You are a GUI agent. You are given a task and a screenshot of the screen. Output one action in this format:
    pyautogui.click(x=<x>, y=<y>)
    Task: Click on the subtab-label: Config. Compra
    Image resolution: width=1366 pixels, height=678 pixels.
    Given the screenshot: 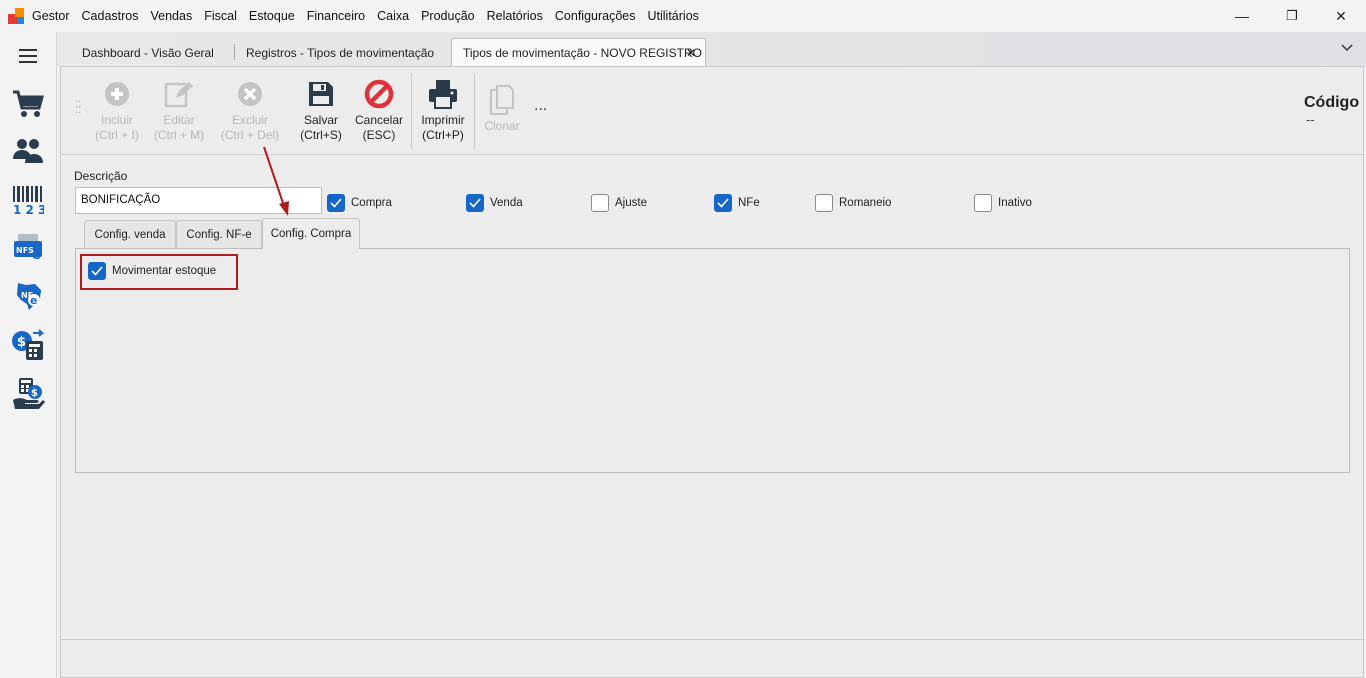 What is the action you would take?
    pyautogui.click(x=311, y=234)
    